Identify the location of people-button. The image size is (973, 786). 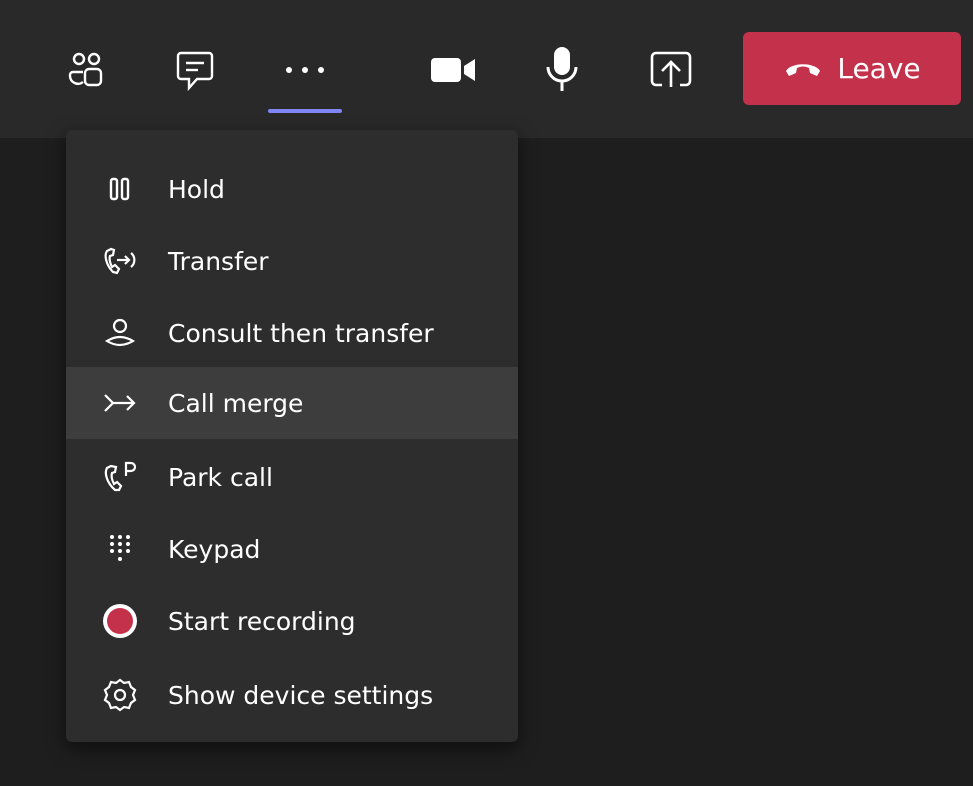
(87, 70).